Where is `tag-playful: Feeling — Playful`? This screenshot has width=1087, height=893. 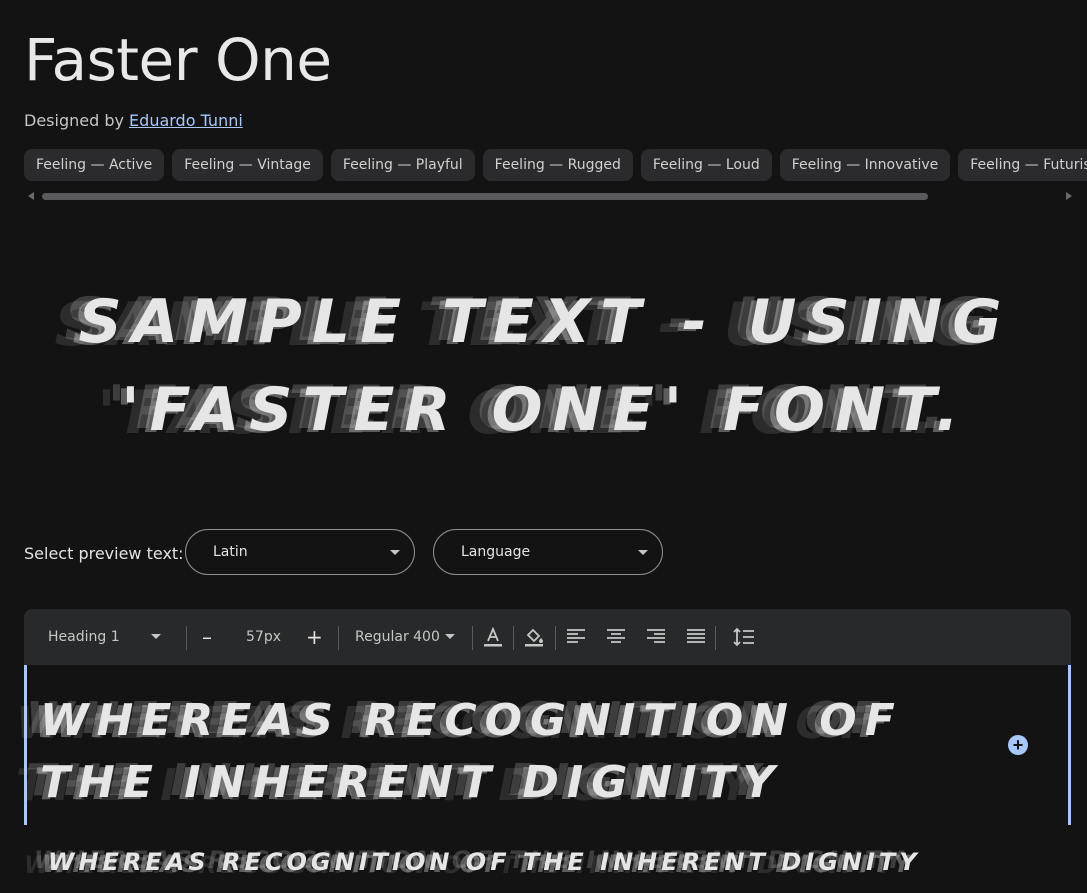 tag-playful: Feeling — Playful is located at coordinates (402, 165).